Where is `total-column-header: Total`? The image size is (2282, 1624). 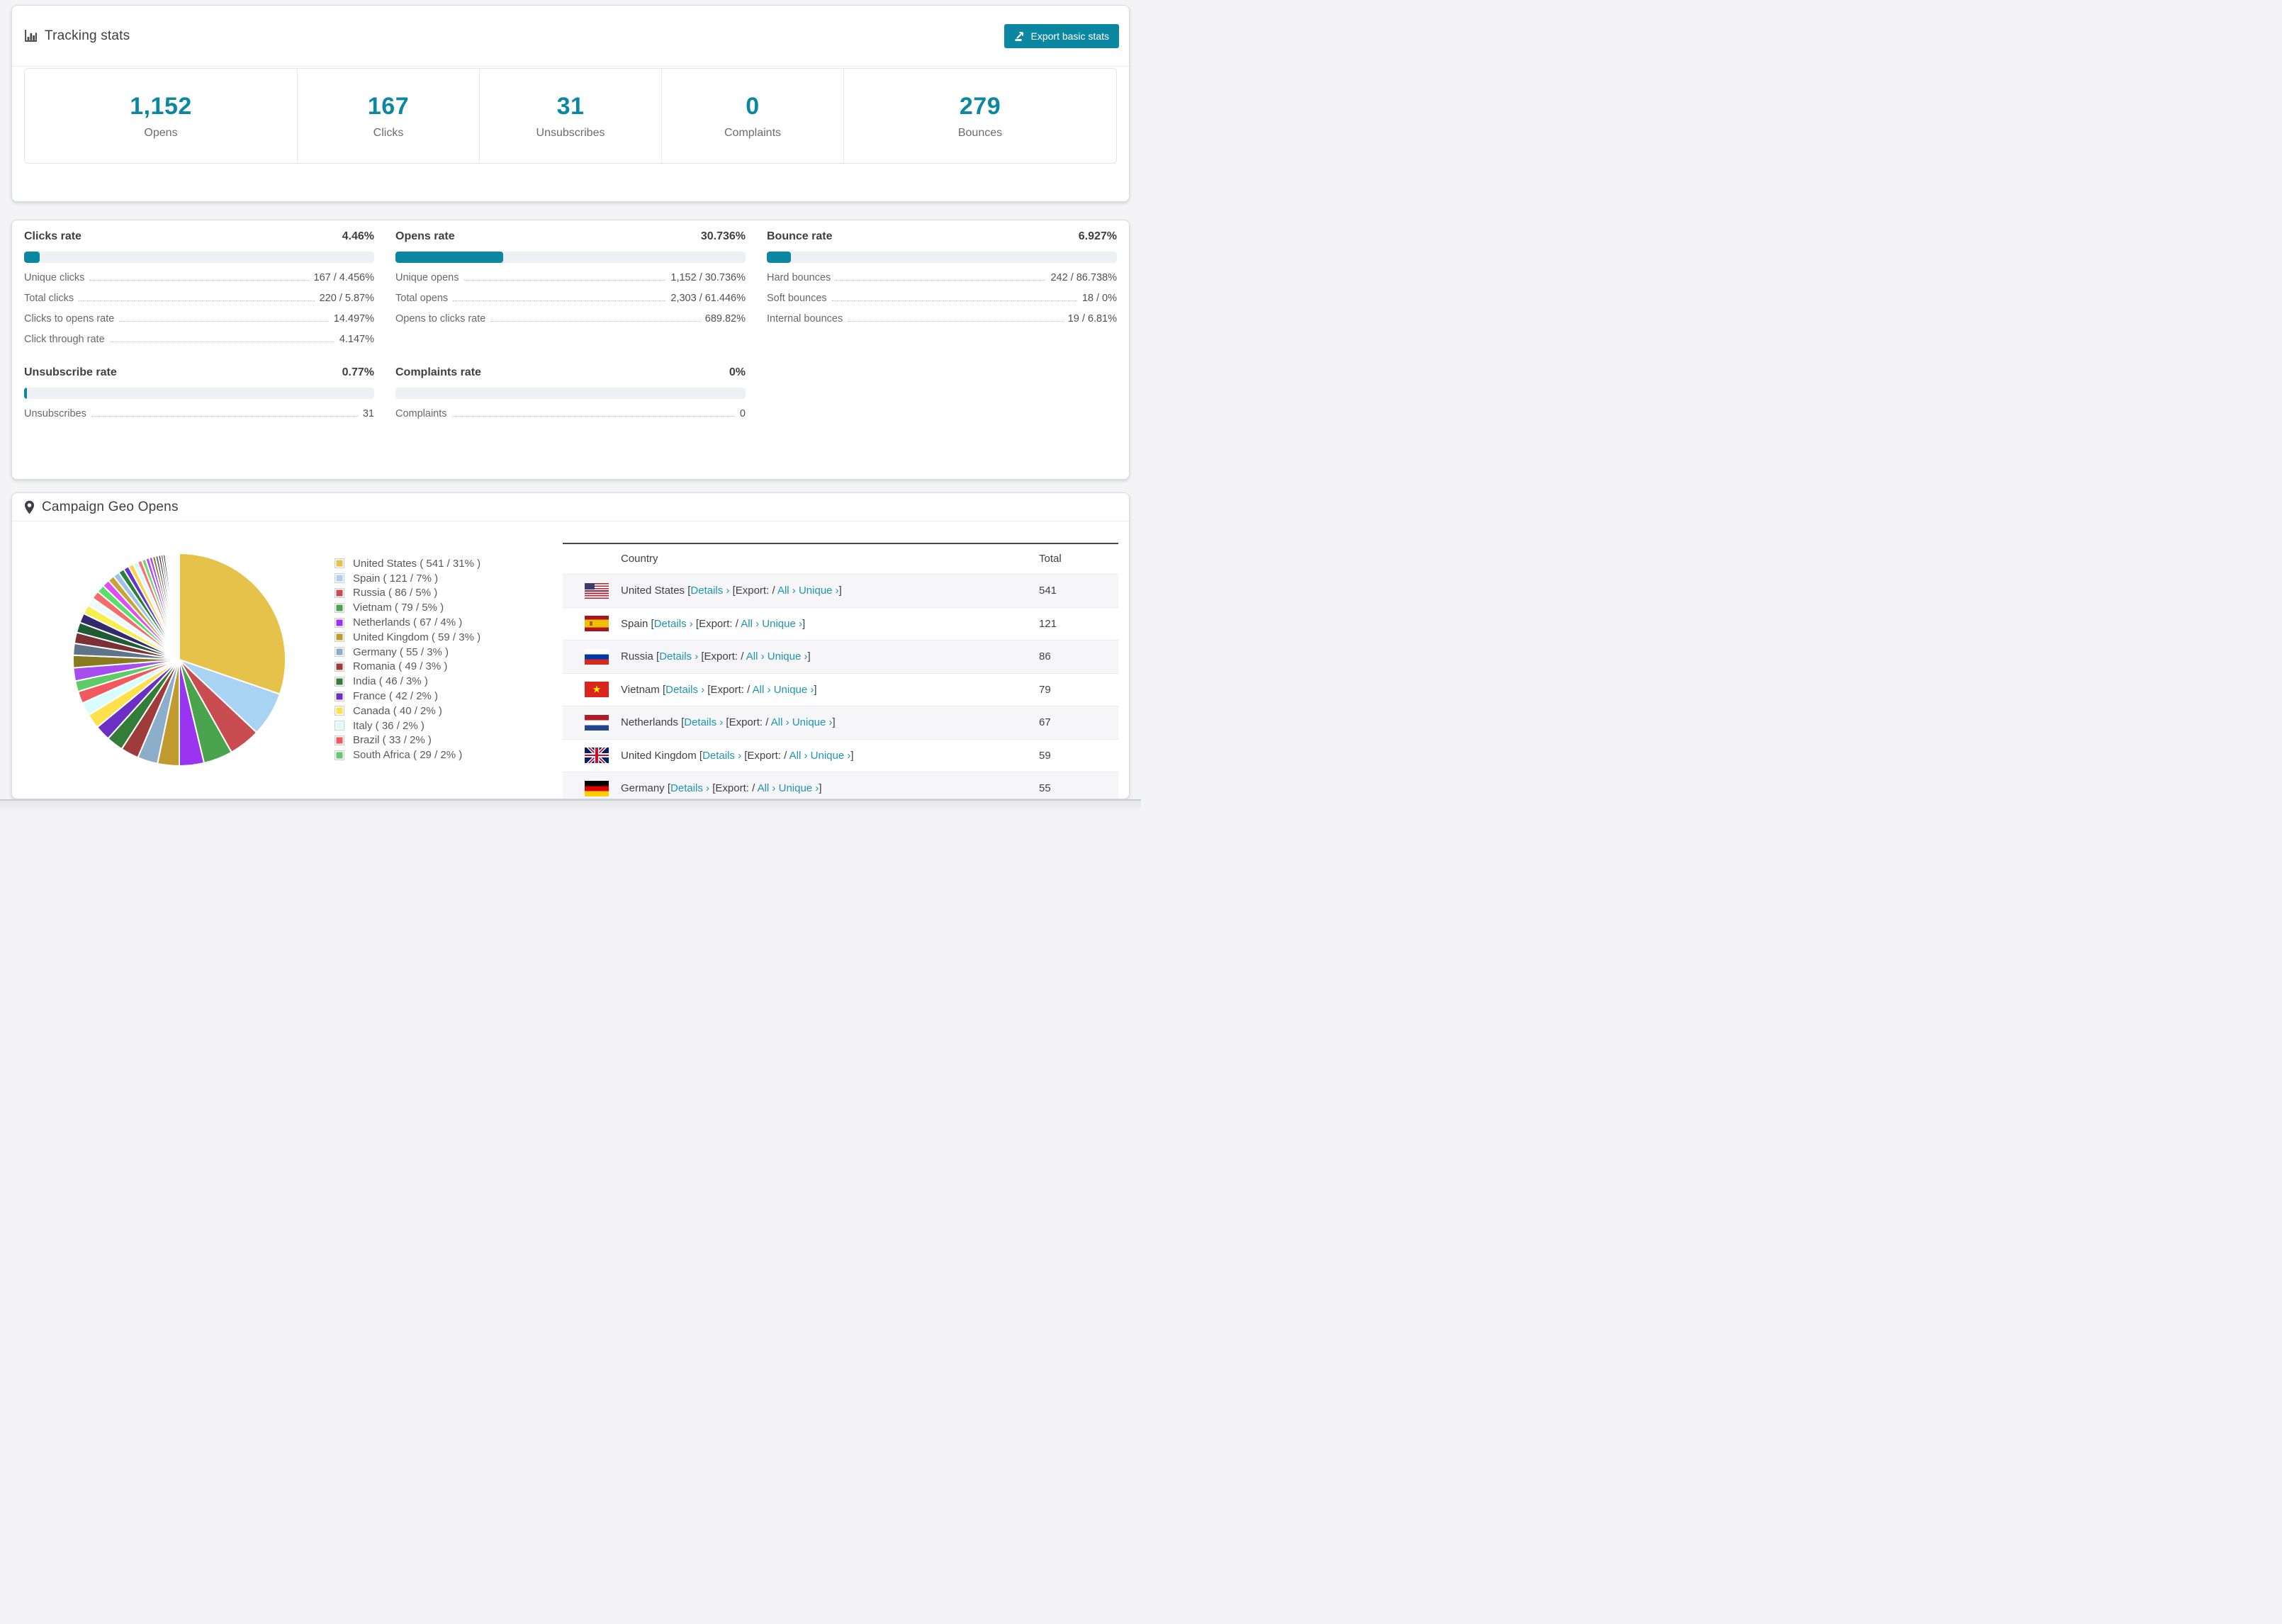
total-column-header: Total is located at coordinates (1050, 559).